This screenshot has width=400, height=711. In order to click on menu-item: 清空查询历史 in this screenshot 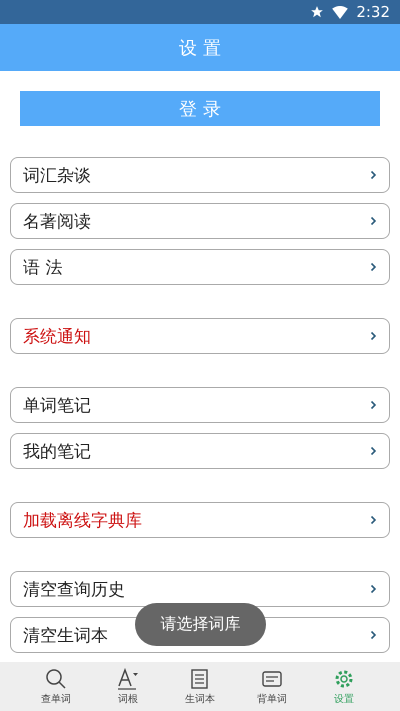, I will do `click(200, 589)`.